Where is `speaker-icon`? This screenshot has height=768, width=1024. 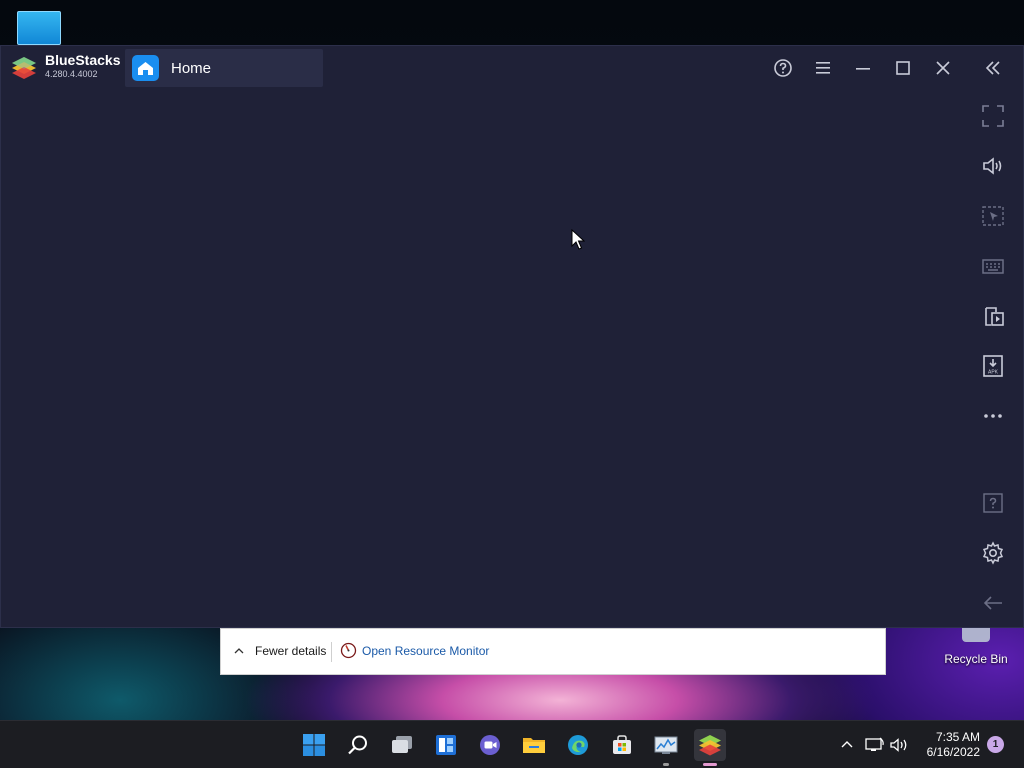 speaker-icon is located at coordinates (898, 745).